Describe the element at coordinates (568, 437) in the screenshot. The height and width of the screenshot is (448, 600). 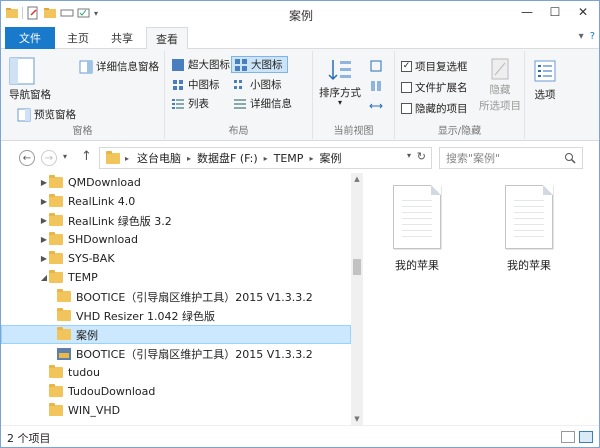
I see `details-view-icon` at that location.